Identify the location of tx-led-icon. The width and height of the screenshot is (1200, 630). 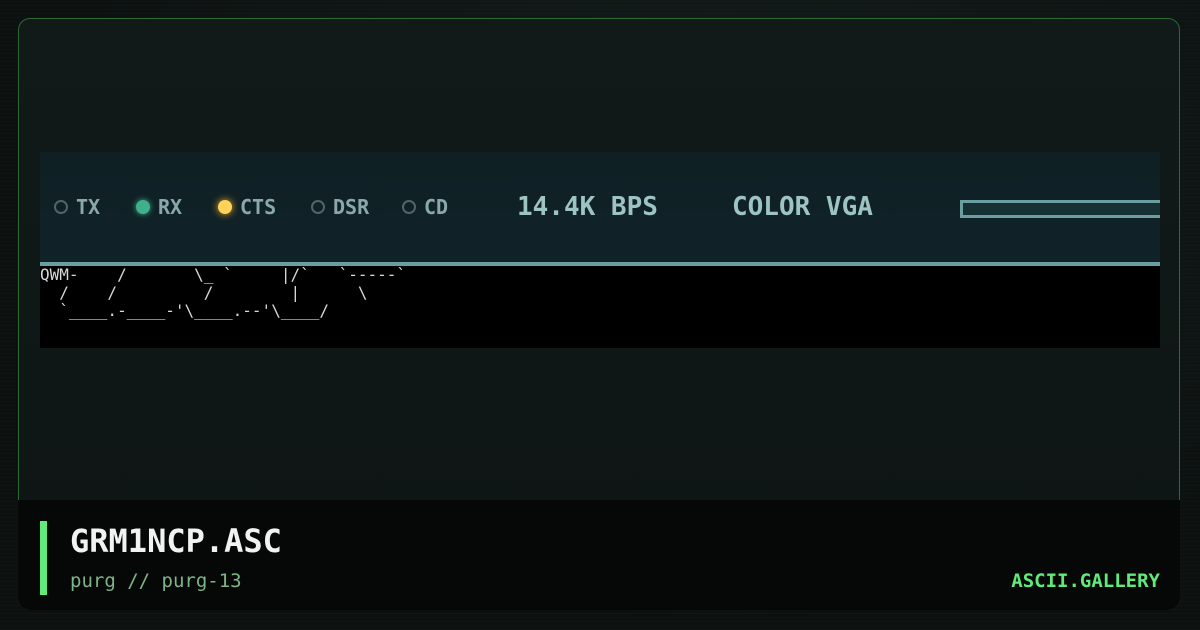
(61, 207).